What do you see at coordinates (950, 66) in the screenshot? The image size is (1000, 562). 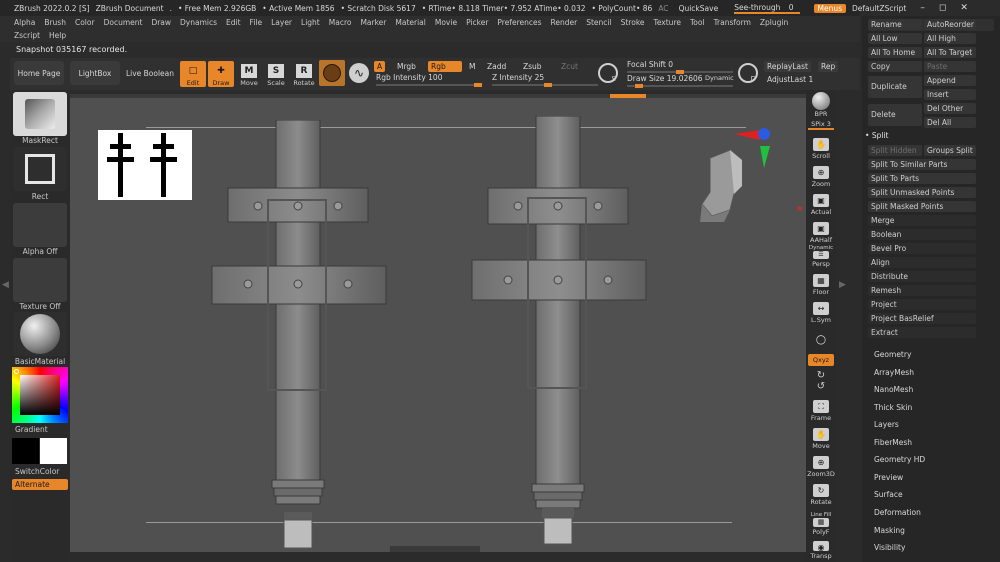 I see `paste-button: Paste` at bounding box center [950, 66].